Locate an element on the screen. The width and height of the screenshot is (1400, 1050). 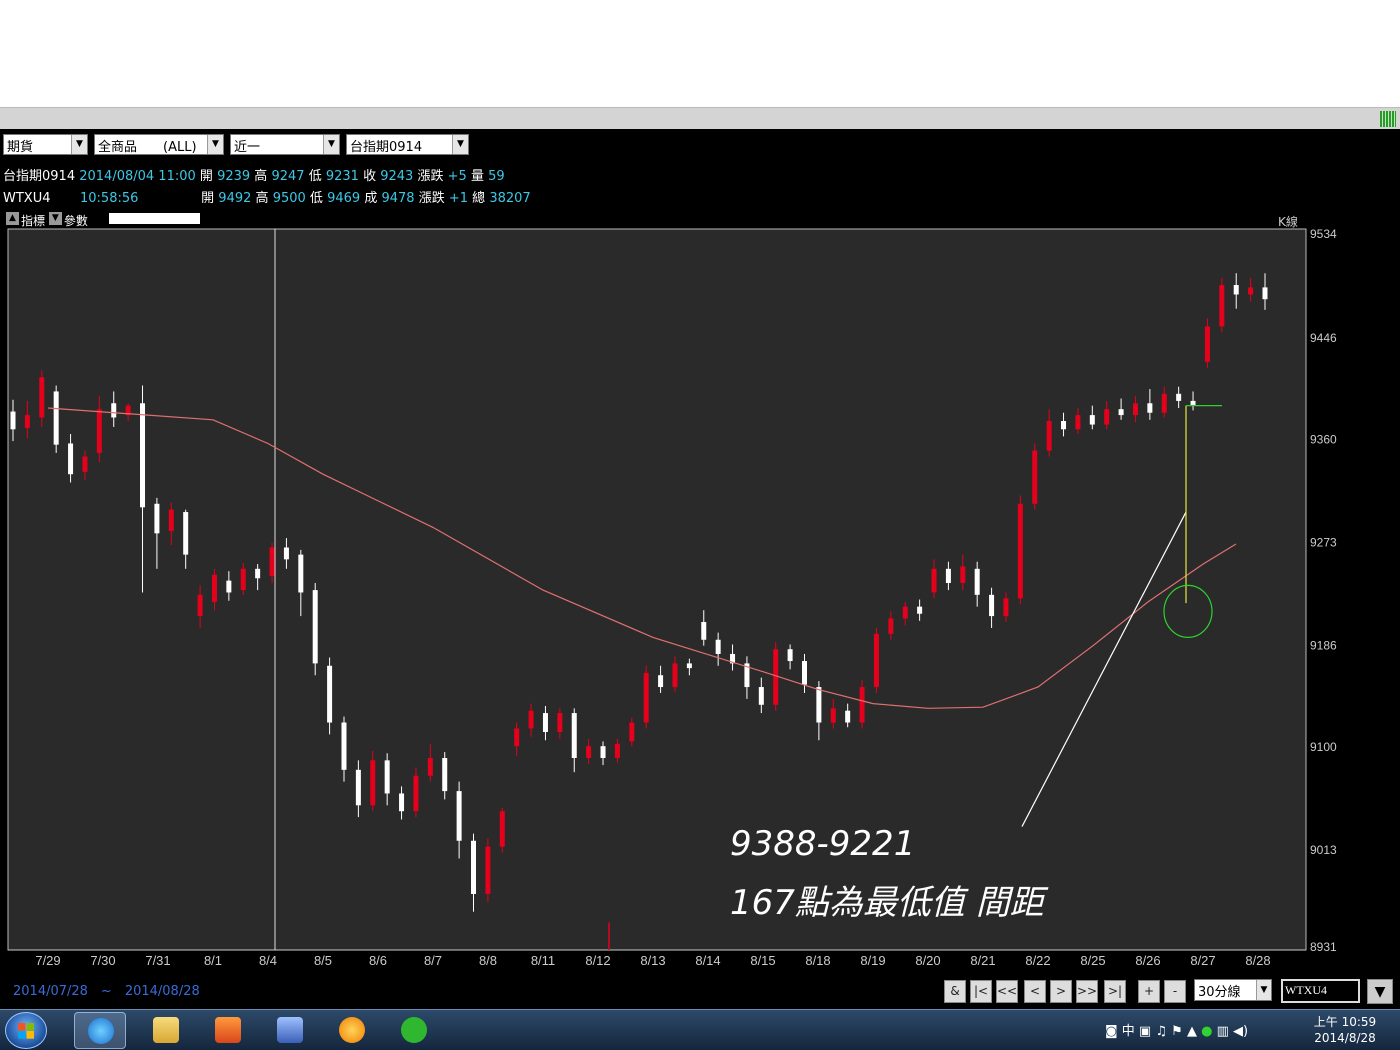
network-icon: ♫ is located at coordinates (1161, 1031).